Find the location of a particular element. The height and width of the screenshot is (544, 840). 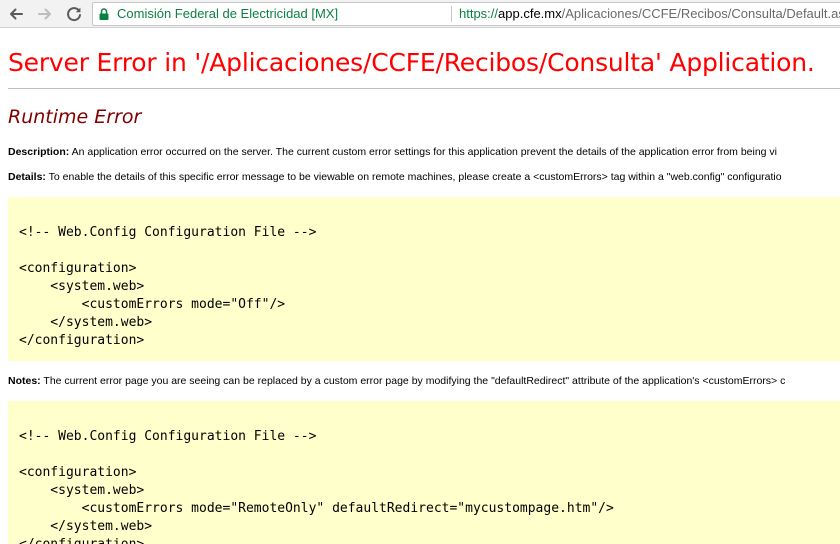

arrow-right-icon is located at coordinates (44, 14).